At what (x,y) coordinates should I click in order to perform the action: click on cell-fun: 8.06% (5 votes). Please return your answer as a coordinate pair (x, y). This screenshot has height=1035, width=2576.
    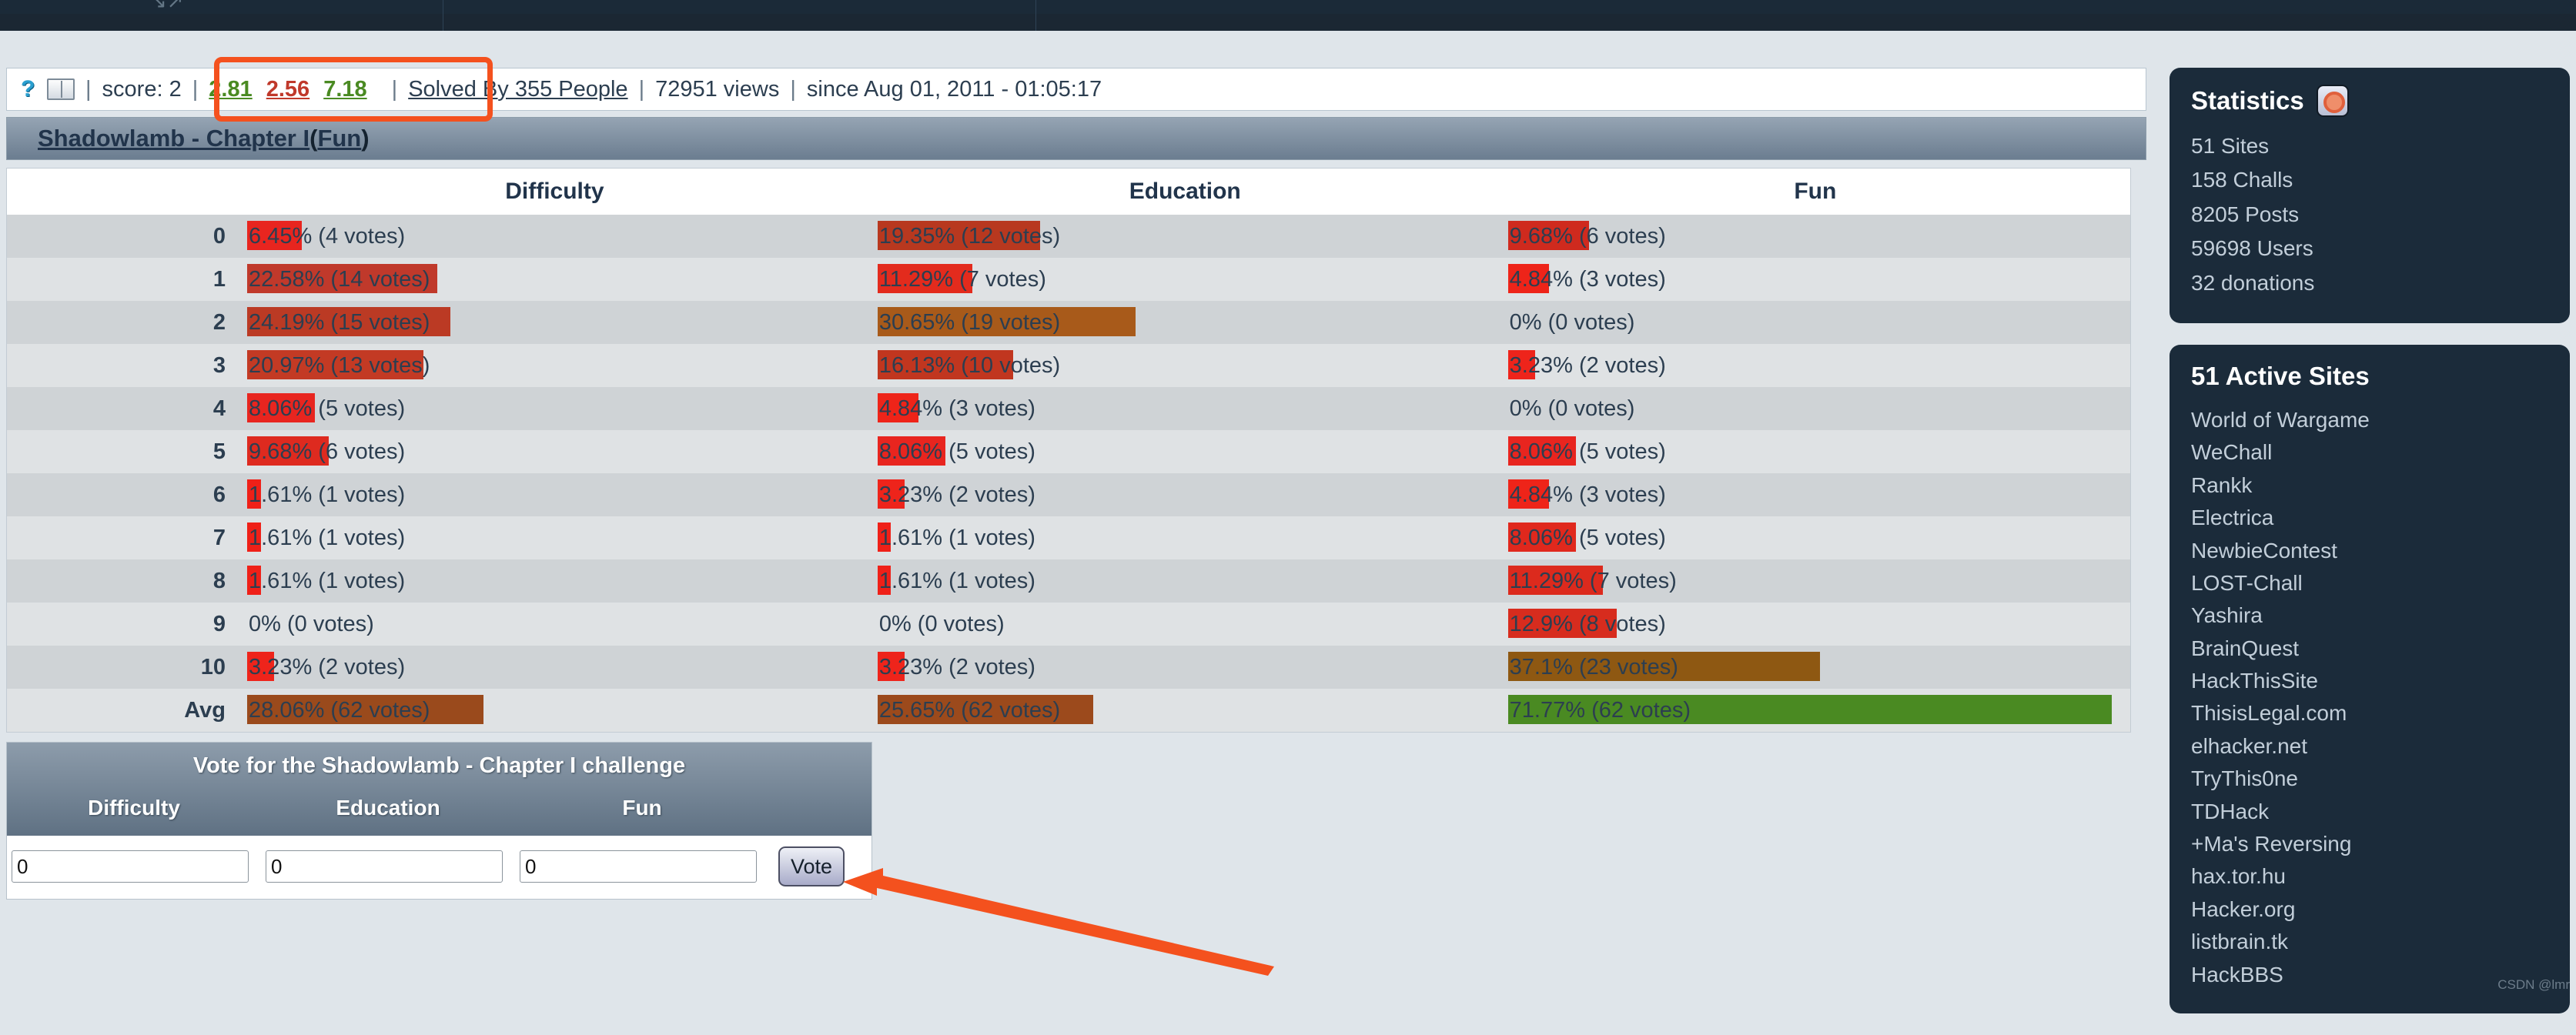
    Looking at the image, I should click on (1816, 451).